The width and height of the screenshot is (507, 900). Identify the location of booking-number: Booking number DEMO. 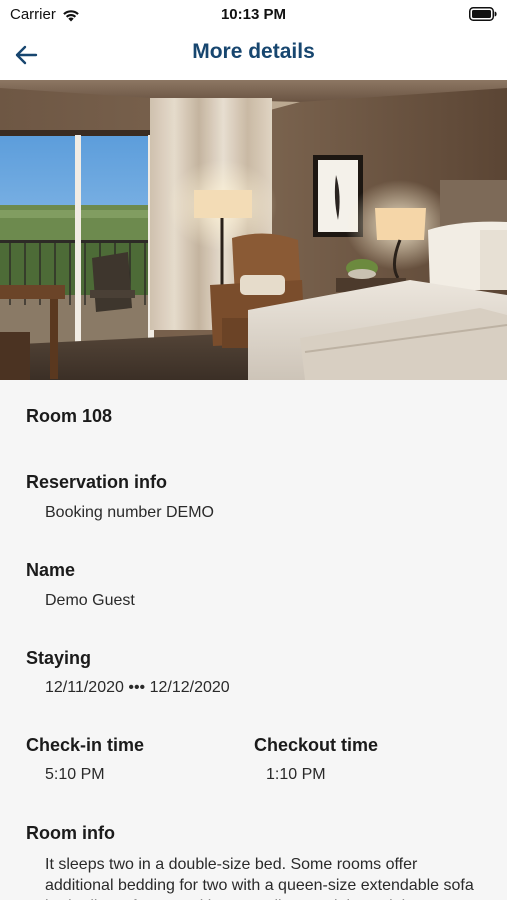
(129, 512).